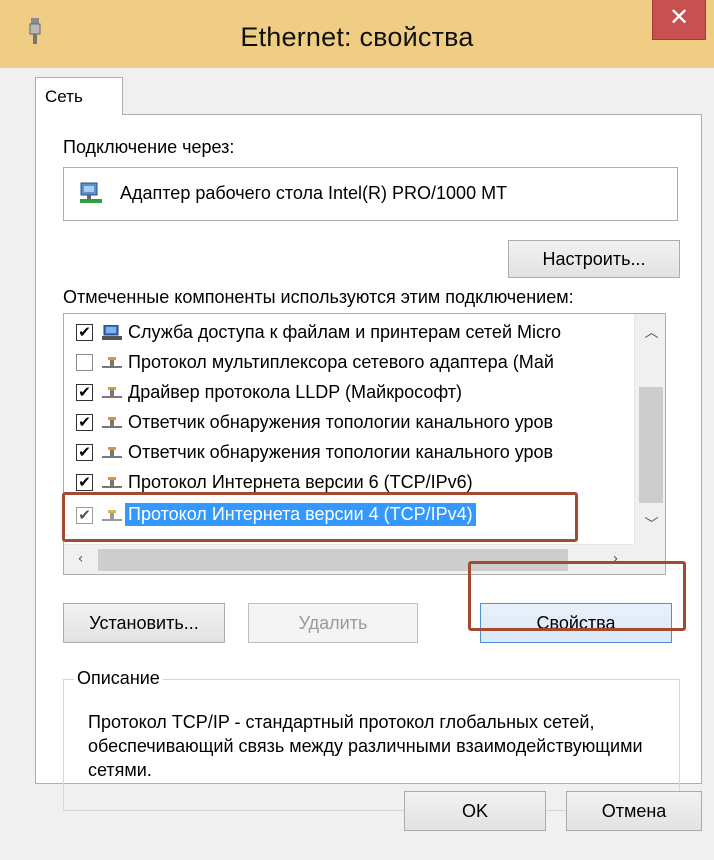 Image resolution: width=714 pixels, height=860 pixels. Describe the element at coordinates (300, 514) in the screenshot. I see `list-item-label: Протокол Интернета версии 4 (TCP/IPv4)` at that location.